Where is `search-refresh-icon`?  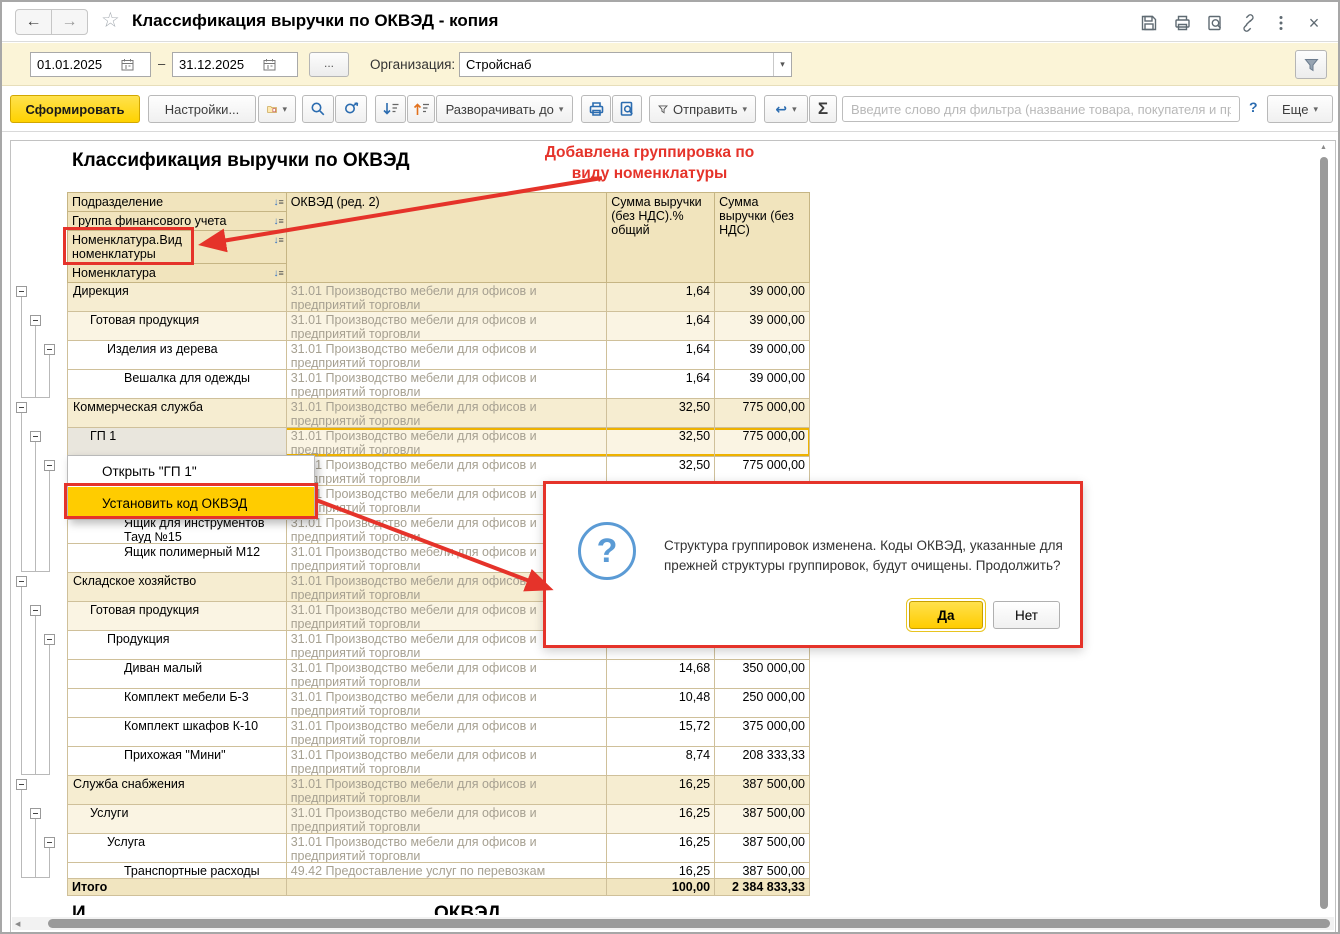
search-refresh-icon is located at coordinates (351, 108).